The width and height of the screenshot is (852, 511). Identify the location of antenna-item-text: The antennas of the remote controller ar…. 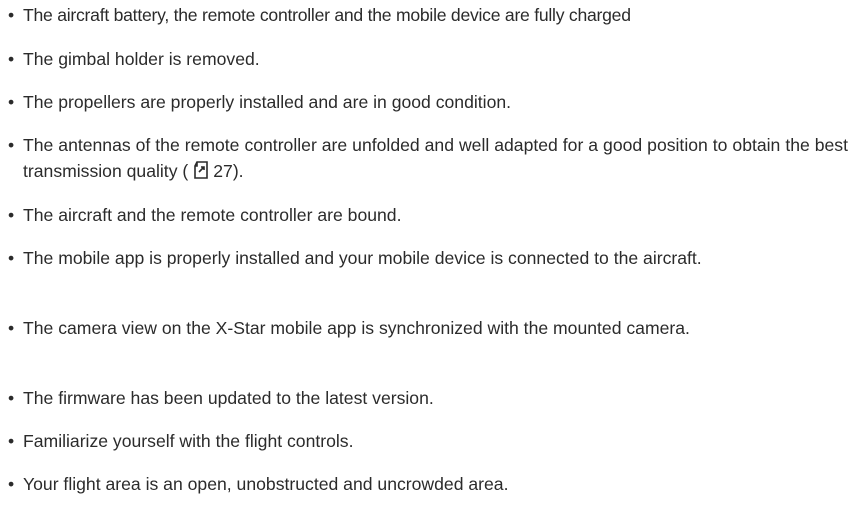
(435, 158).